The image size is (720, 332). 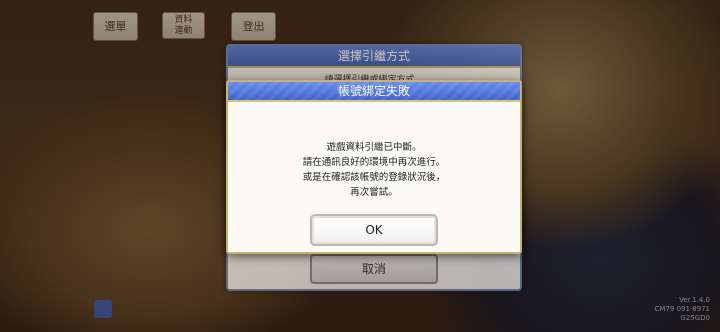 I want to click on transfer-method-title: 選擇引繼方式, so click(x=374, y=57).